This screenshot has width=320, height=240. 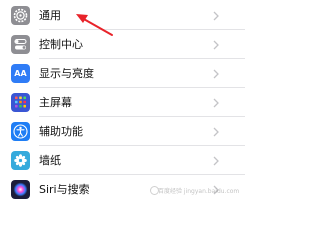 I want to click on wallpaper-icon, so click(x=20, y=160).